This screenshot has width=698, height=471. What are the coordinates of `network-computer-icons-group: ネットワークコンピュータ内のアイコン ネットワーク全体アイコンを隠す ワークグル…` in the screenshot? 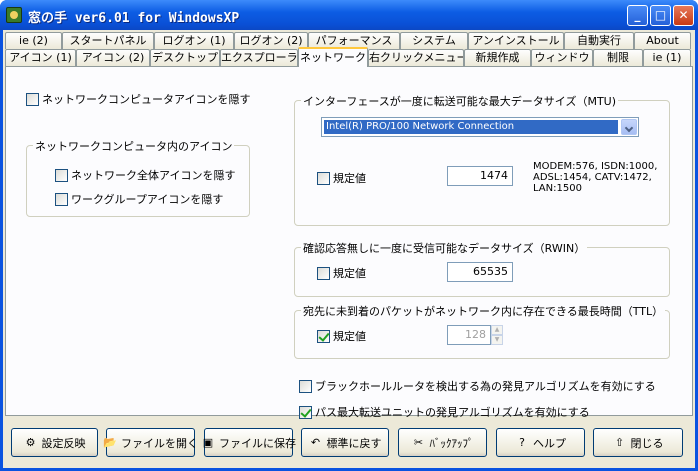 It's located at (138, 177).